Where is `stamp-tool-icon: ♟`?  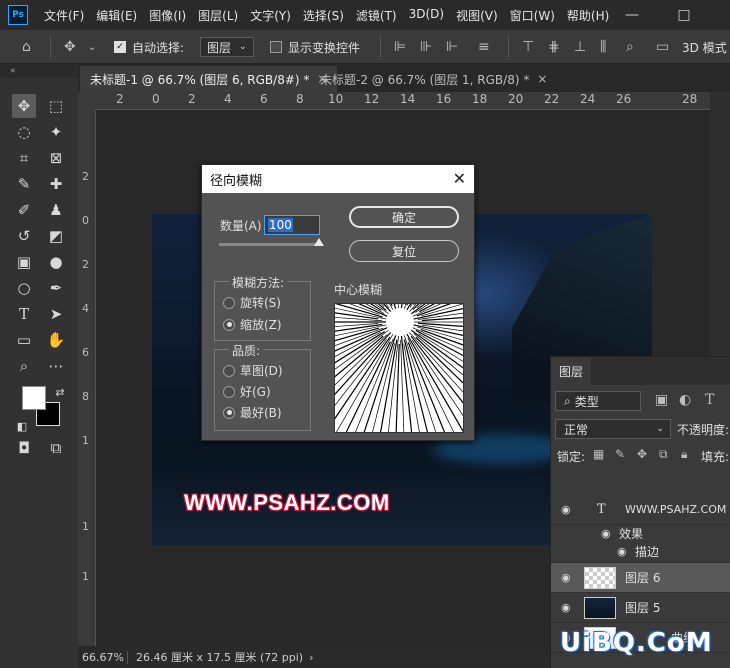 stamp-tool-icon: ♟ is located at coordinates (56, 210).